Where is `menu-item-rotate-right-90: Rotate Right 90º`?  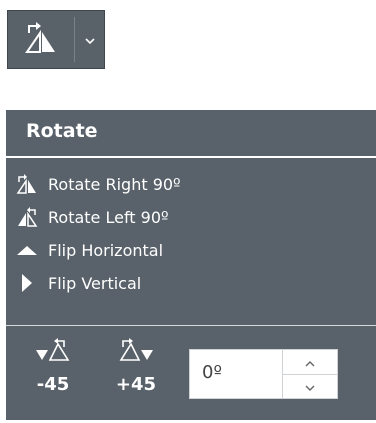
menu-item-rotate-right-90: Rotate Right 90º is located at coordinates (191, 184).